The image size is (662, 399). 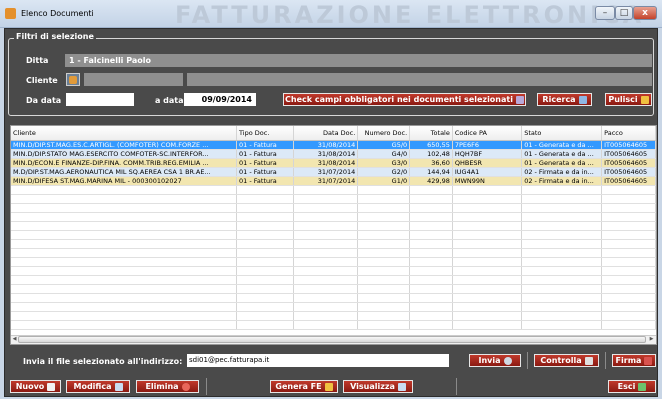 What do you see at coordinates (487, 145) in the screenshot?
I see `table-cell: 7PE6F6` at bounding box center [487, 145].